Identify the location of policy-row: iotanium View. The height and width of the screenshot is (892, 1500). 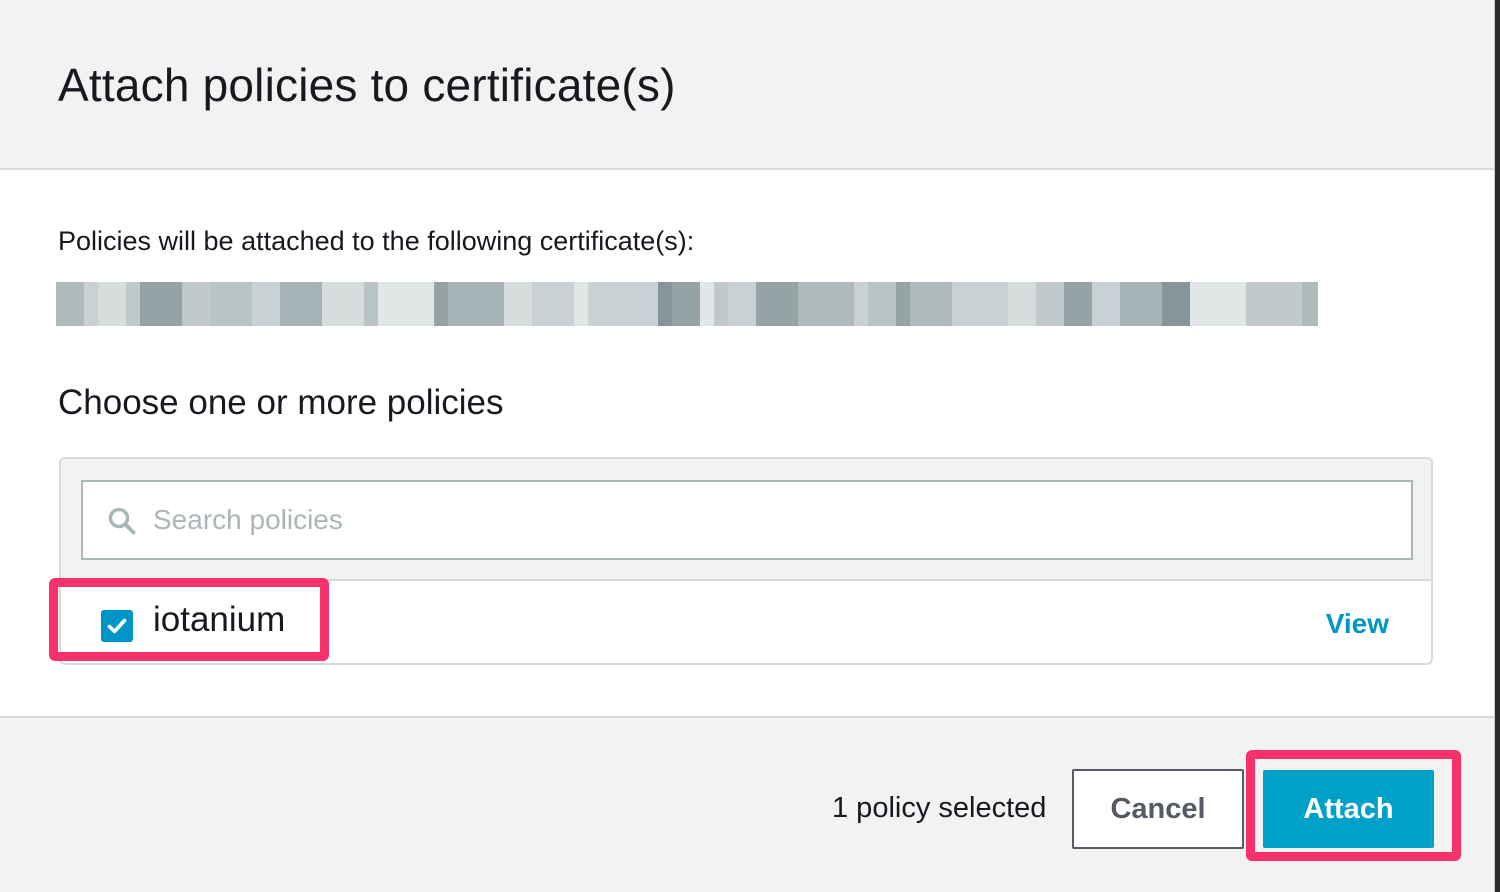
(746, 622).